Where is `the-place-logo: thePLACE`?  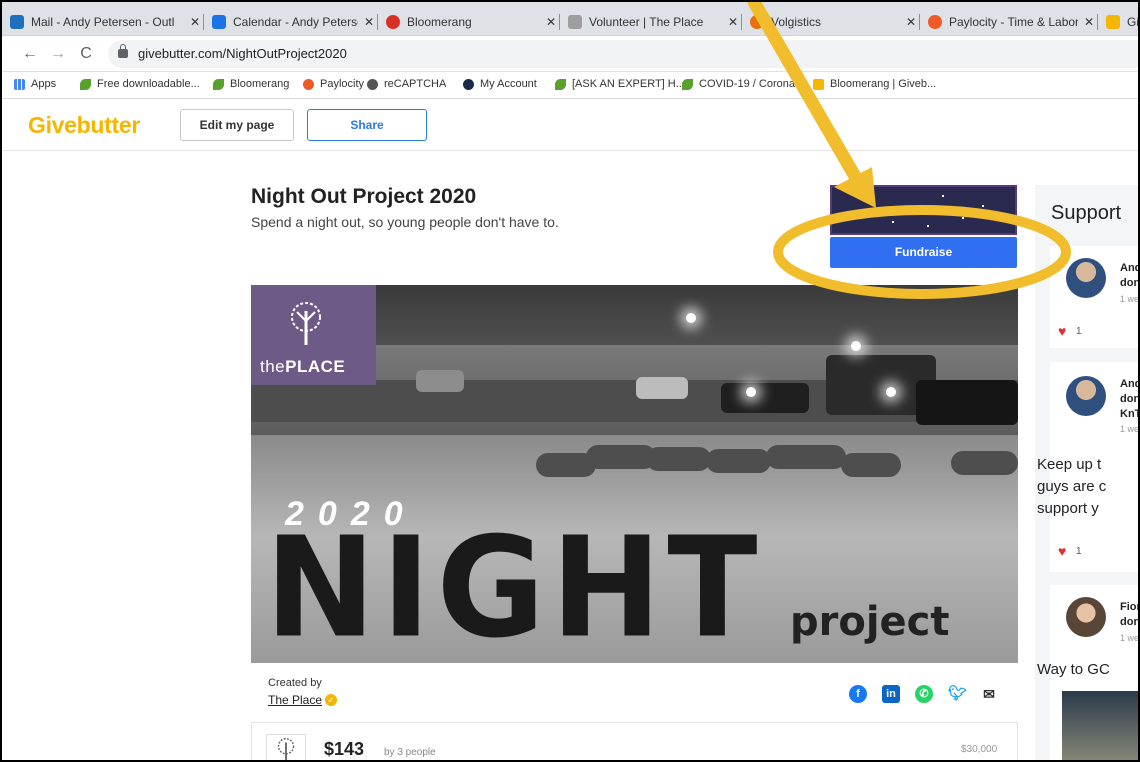
the-place-logo: thePLACE is located at coordinates (313, 335).